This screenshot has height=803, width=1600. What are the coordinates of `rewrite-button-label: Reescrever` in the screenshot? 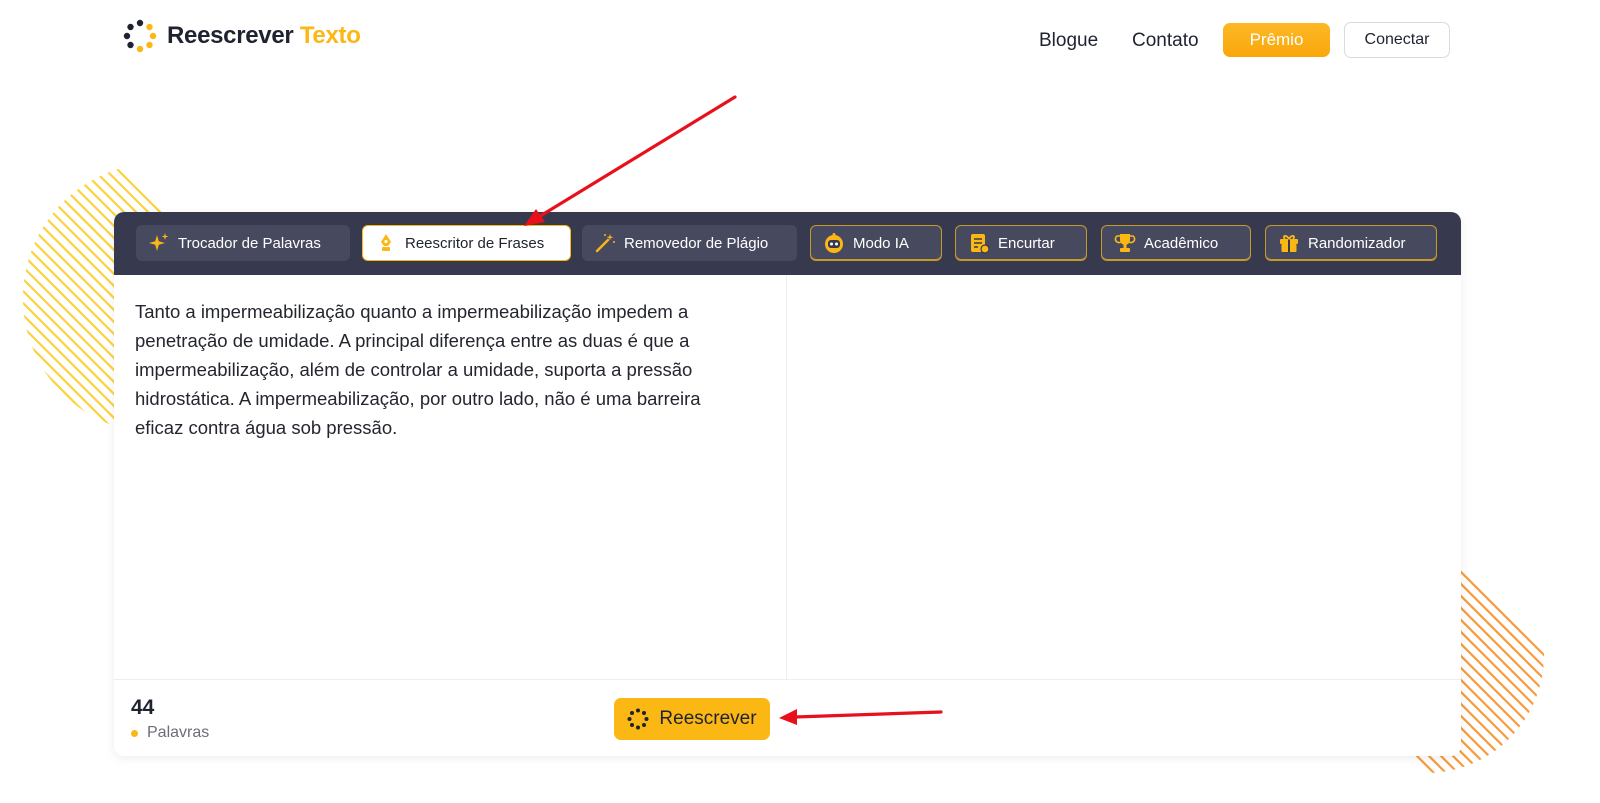 It's located at (708, 718).